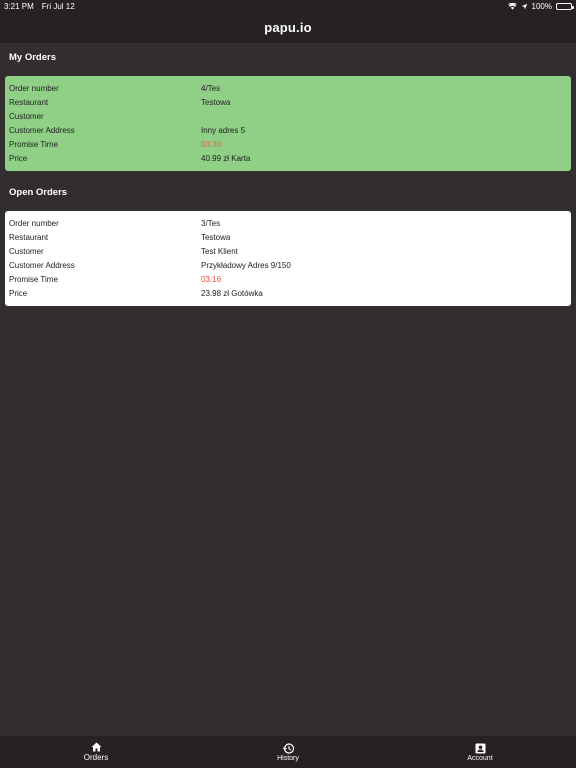 Image resolution: width=576 pixels, height=768 pixels. Describe the element at coordinates (288, 144) in the screenshot. I see `promise-time-row: Promise Time 03:30` at that location.